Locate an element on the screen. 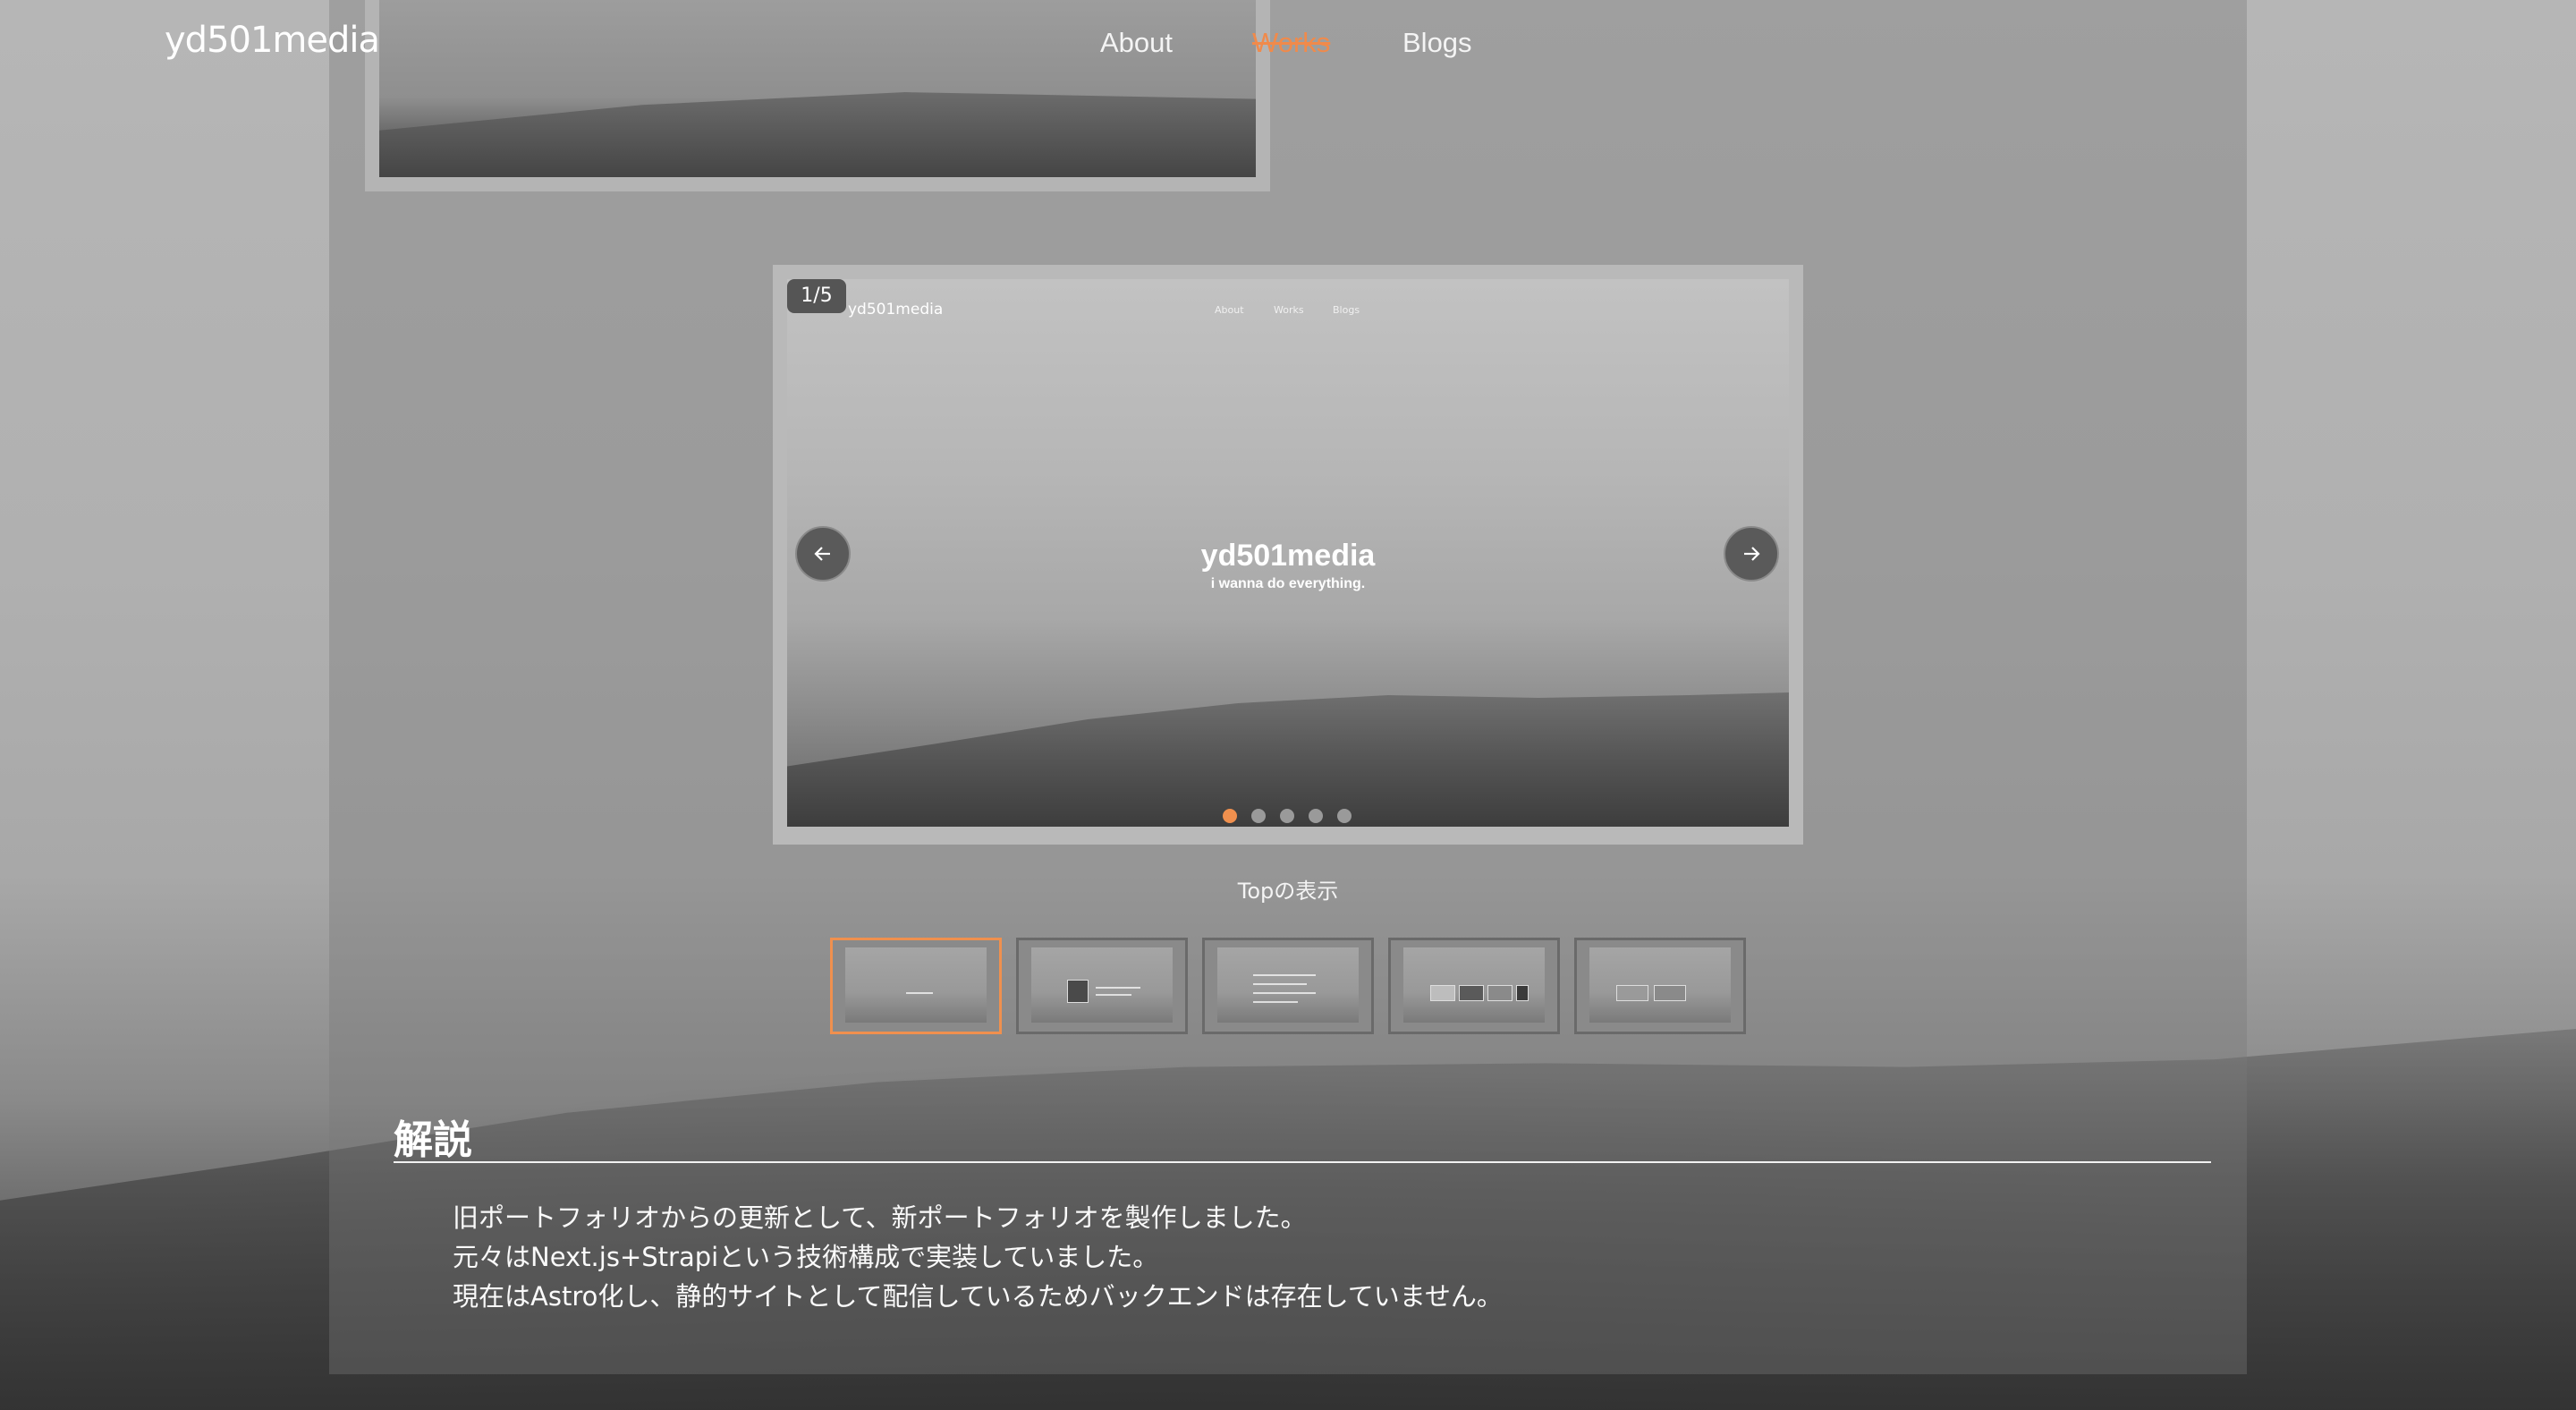  slide-landscape is located at coordinates (1288, 760).